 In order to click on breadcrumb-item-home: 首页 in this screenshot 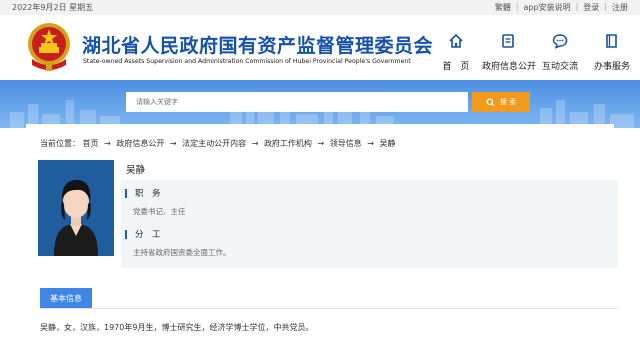, I will do `click(91, 143)`.